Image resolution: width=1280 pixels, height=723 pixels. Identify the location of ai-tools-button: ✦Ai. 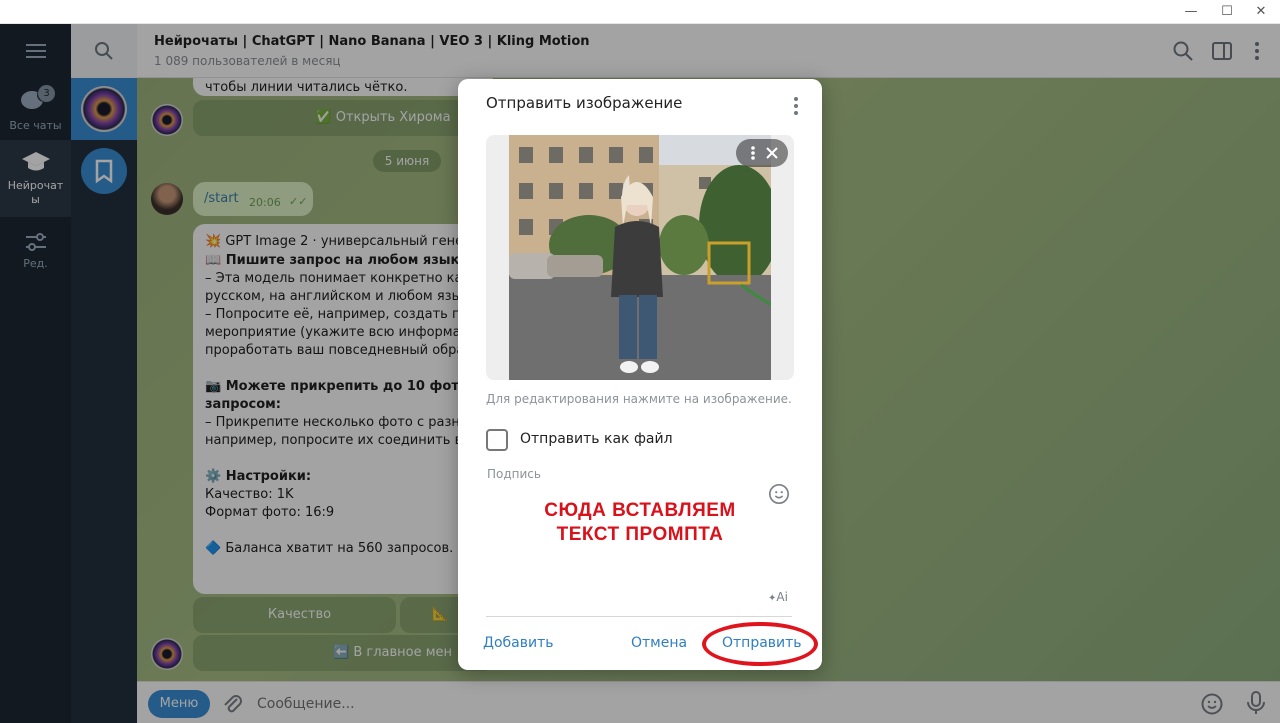
(780, 600).